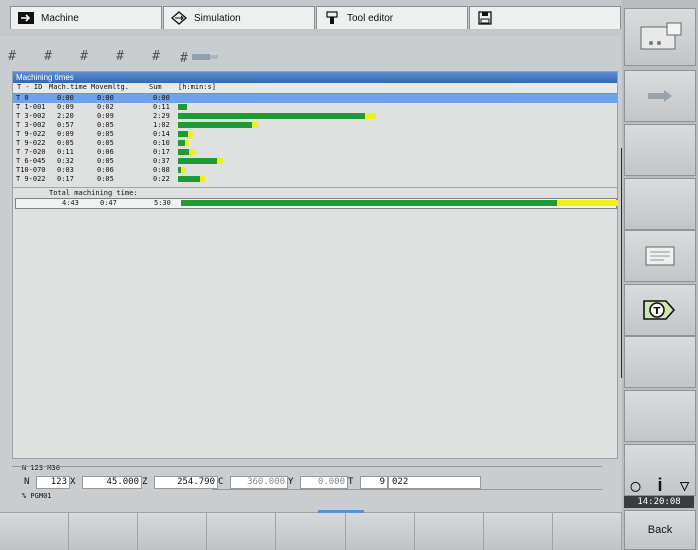 The height and width of the screenshot is (550, 698). I want to click on table-row: T 3-002 2:20 0:09 2:29, so click(315, 116).